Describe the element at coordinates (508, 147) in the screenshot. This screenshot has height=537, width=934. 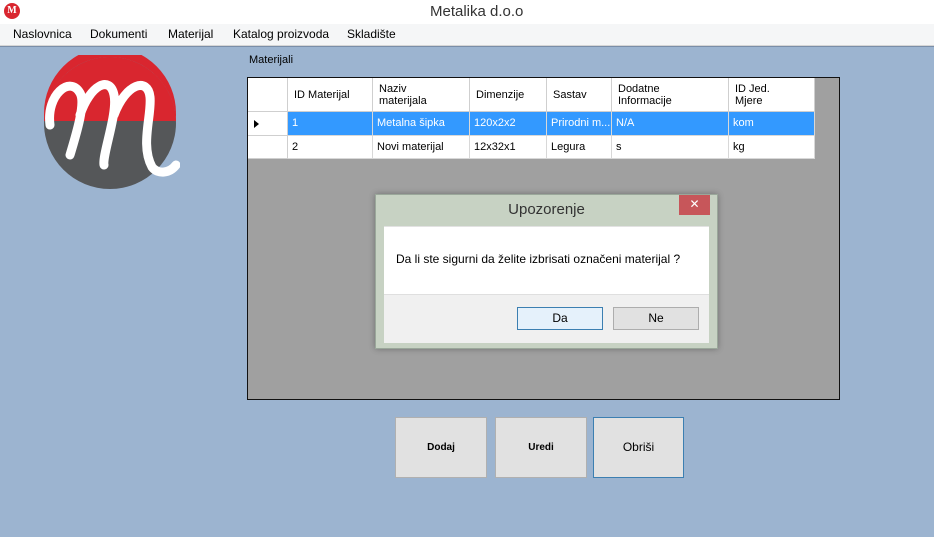
I see `cell-dimenzije: 12x32x1` at that location.